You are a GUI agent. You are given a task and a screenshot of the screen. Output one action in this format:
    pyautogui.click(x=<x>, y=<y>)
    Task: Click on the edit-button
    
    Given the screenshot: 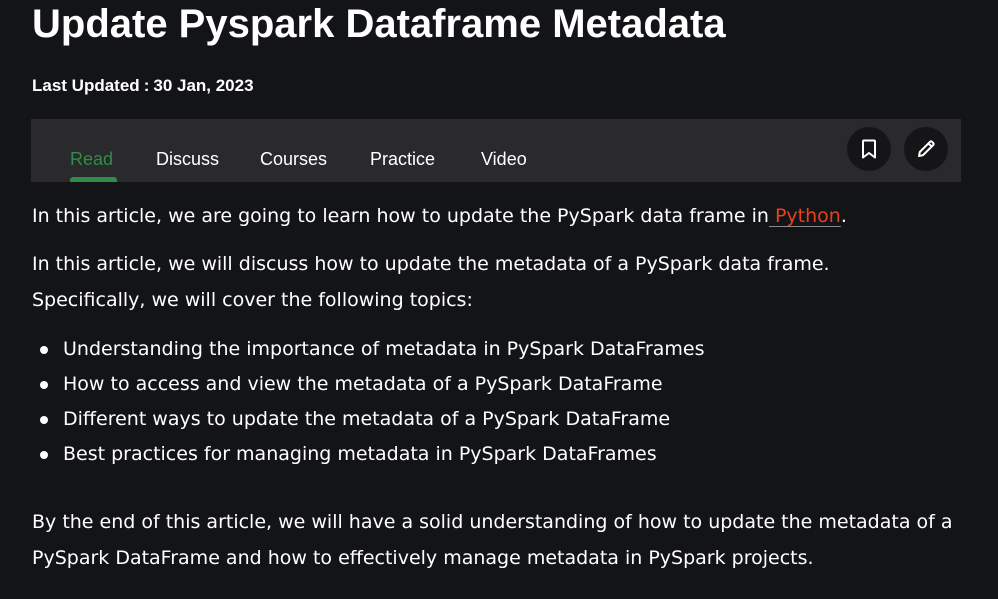 What is the action you would take?
    pyautogui.click(x=926, y=149)
    